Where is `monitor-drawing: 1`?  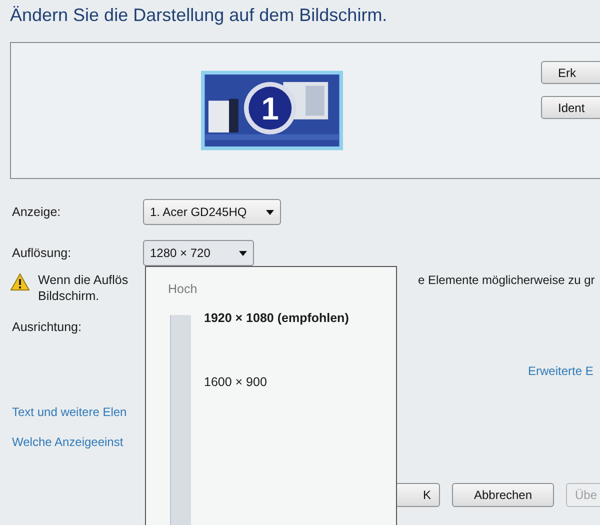 monitor-drawing: 1 is located at coordinates (272, 110).